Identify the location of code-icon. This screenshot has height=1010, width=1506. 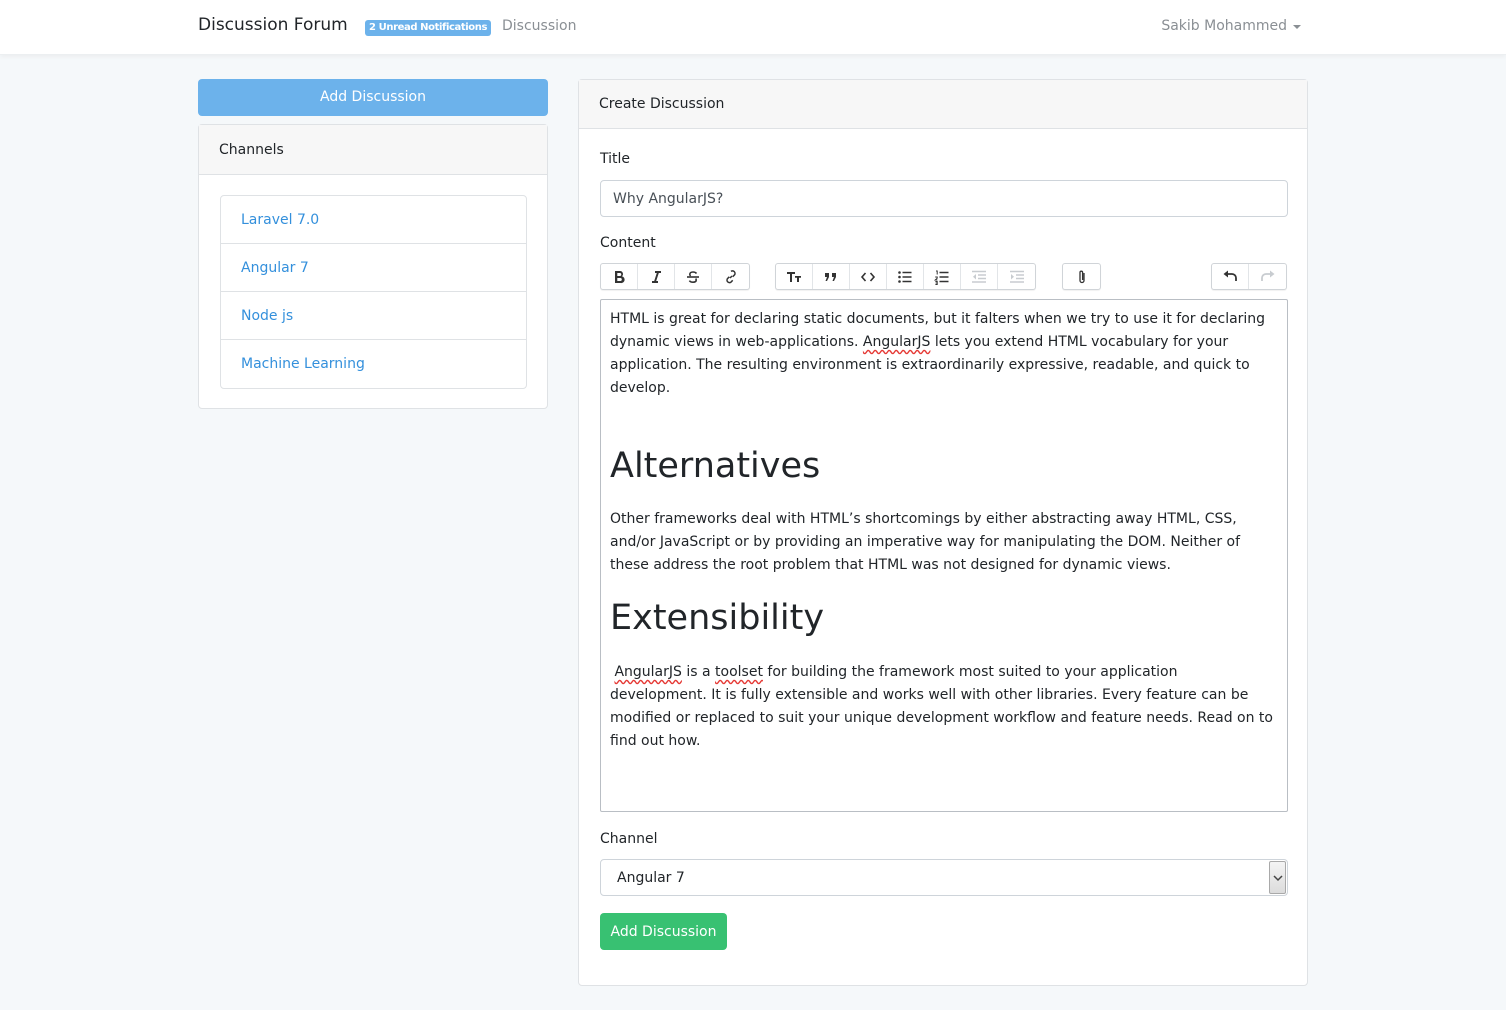
(868, 276).